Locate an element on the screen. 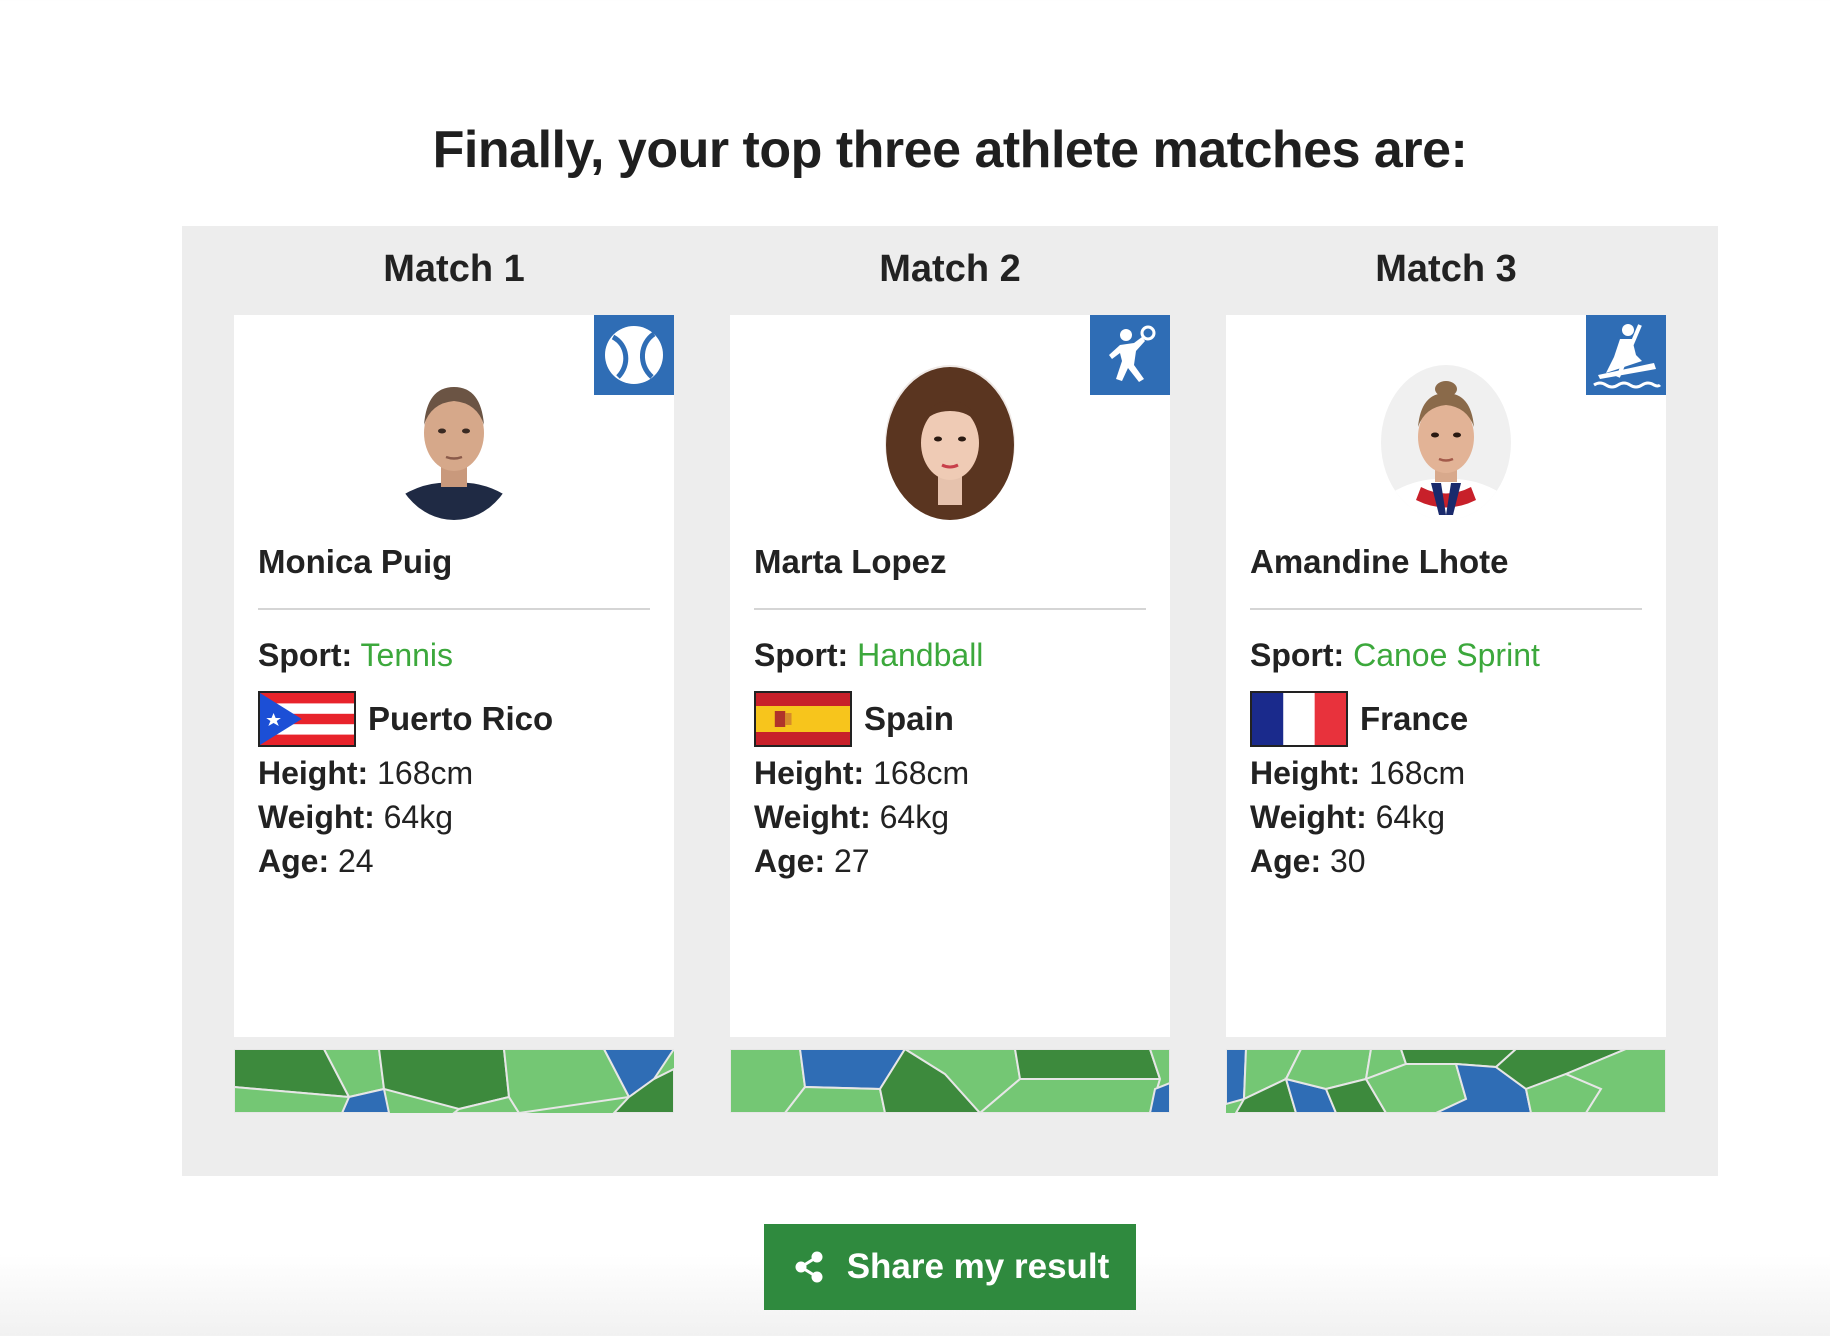 The height and width of the screenshot is (1336, 1830). country-row: Spain is located at coordinates (854, 719).